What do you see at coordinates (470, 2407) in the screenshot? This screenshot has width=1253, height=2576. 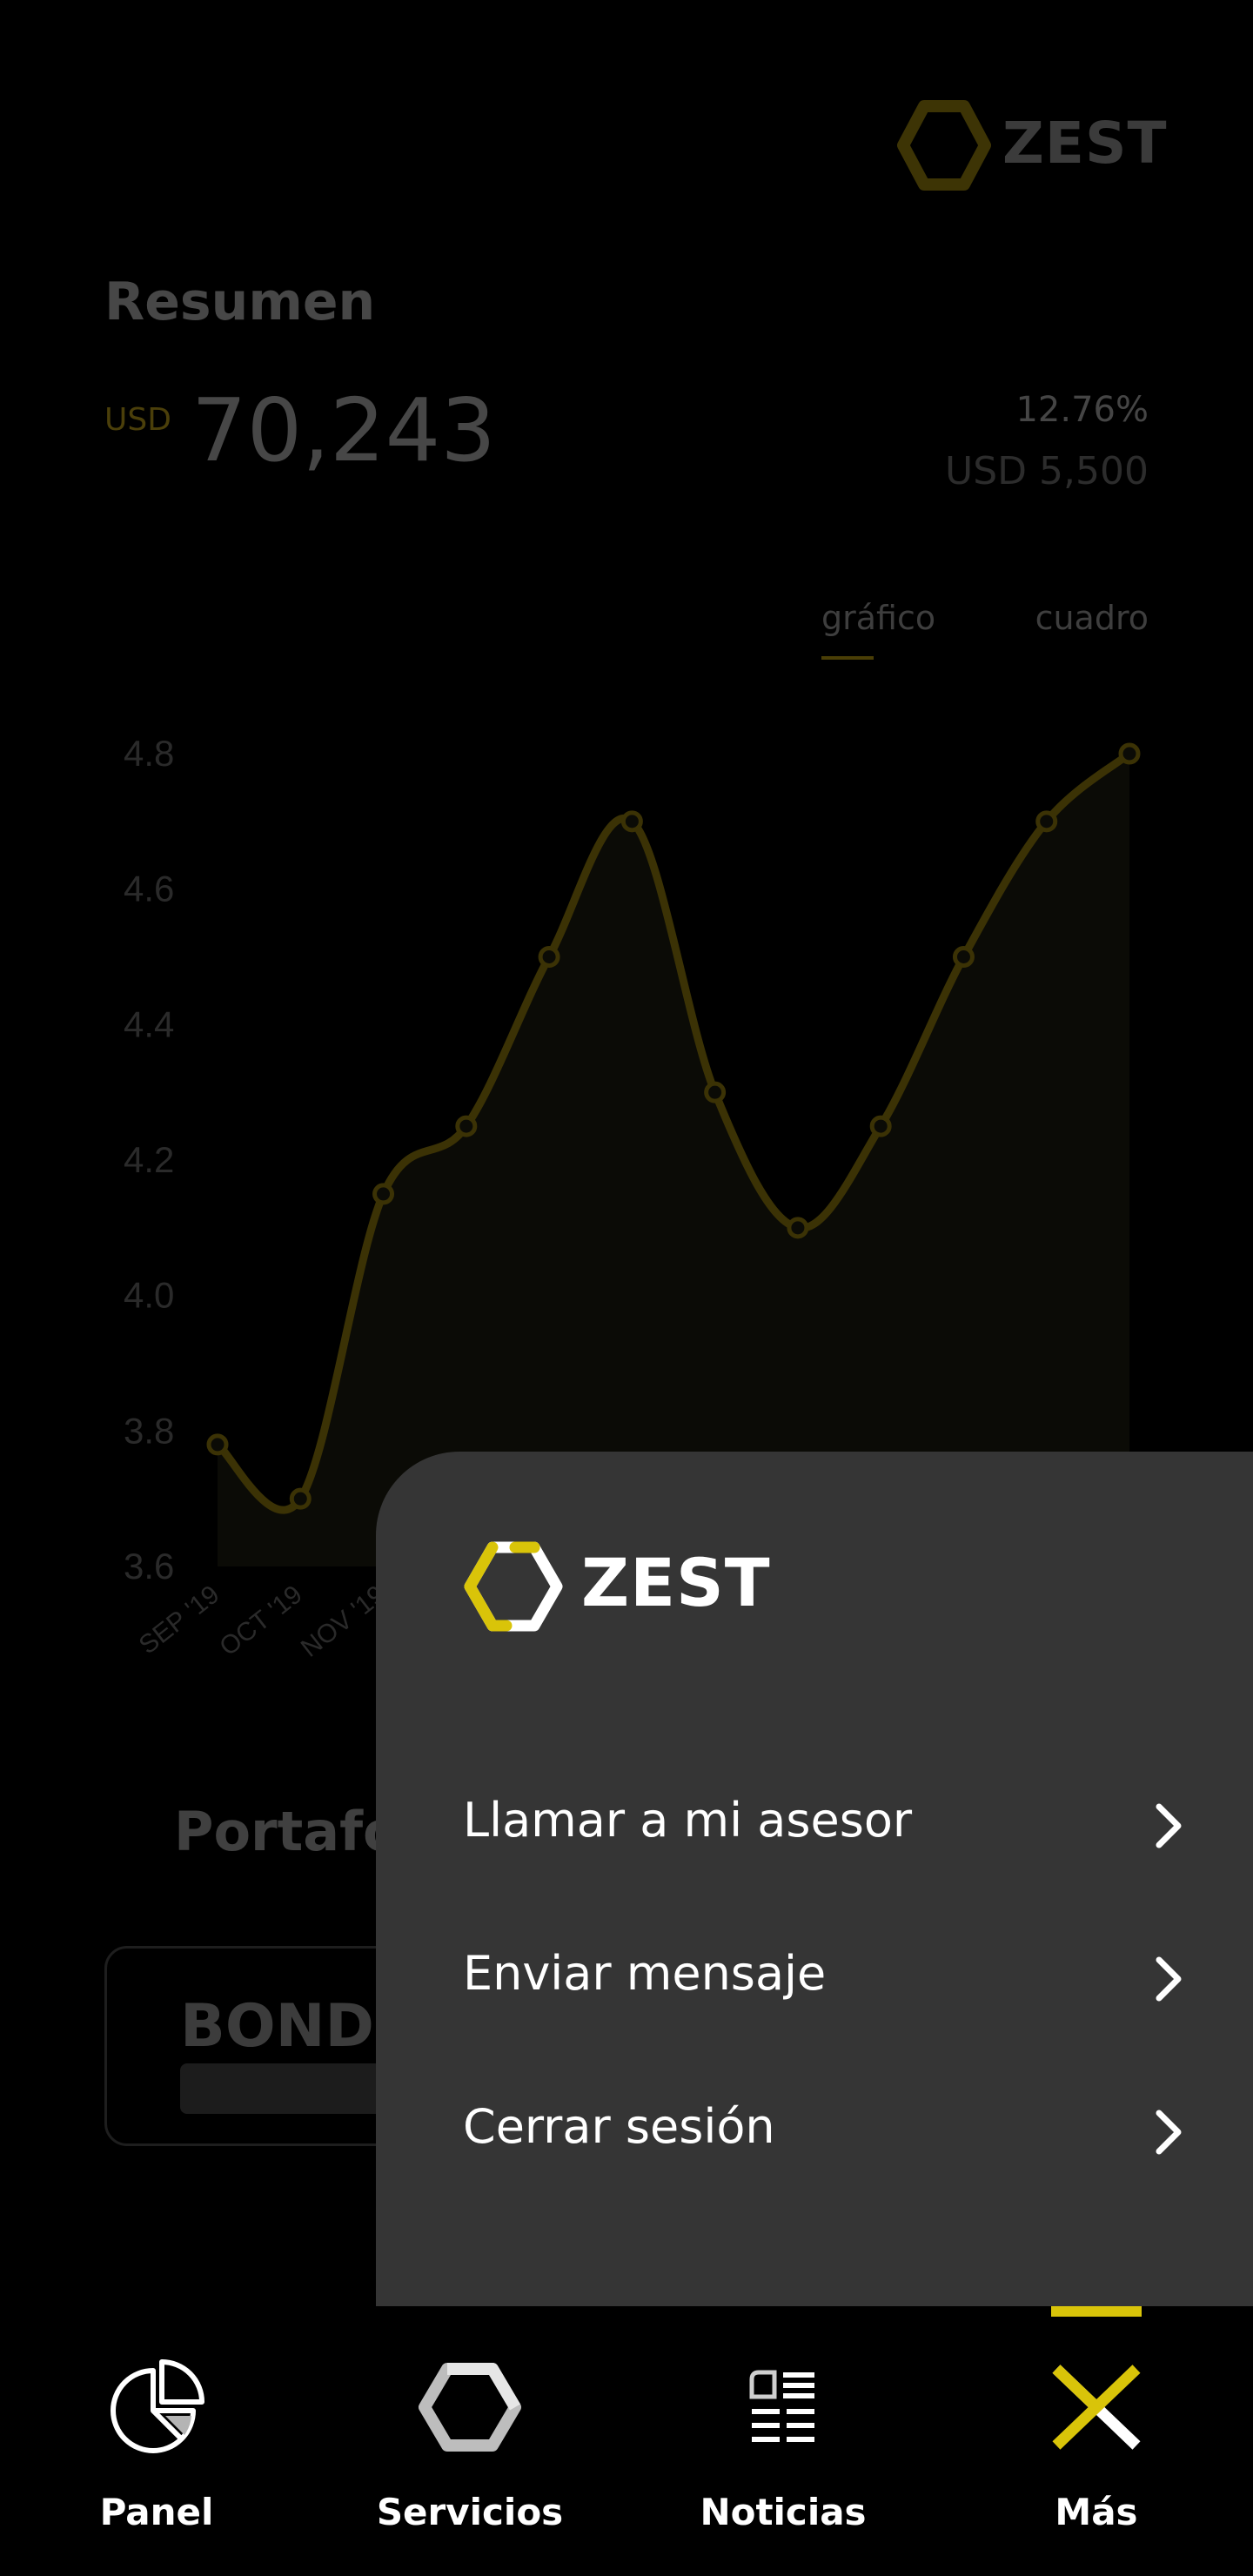 I see `hexagon-icon` at bounding box center [470, 2407].